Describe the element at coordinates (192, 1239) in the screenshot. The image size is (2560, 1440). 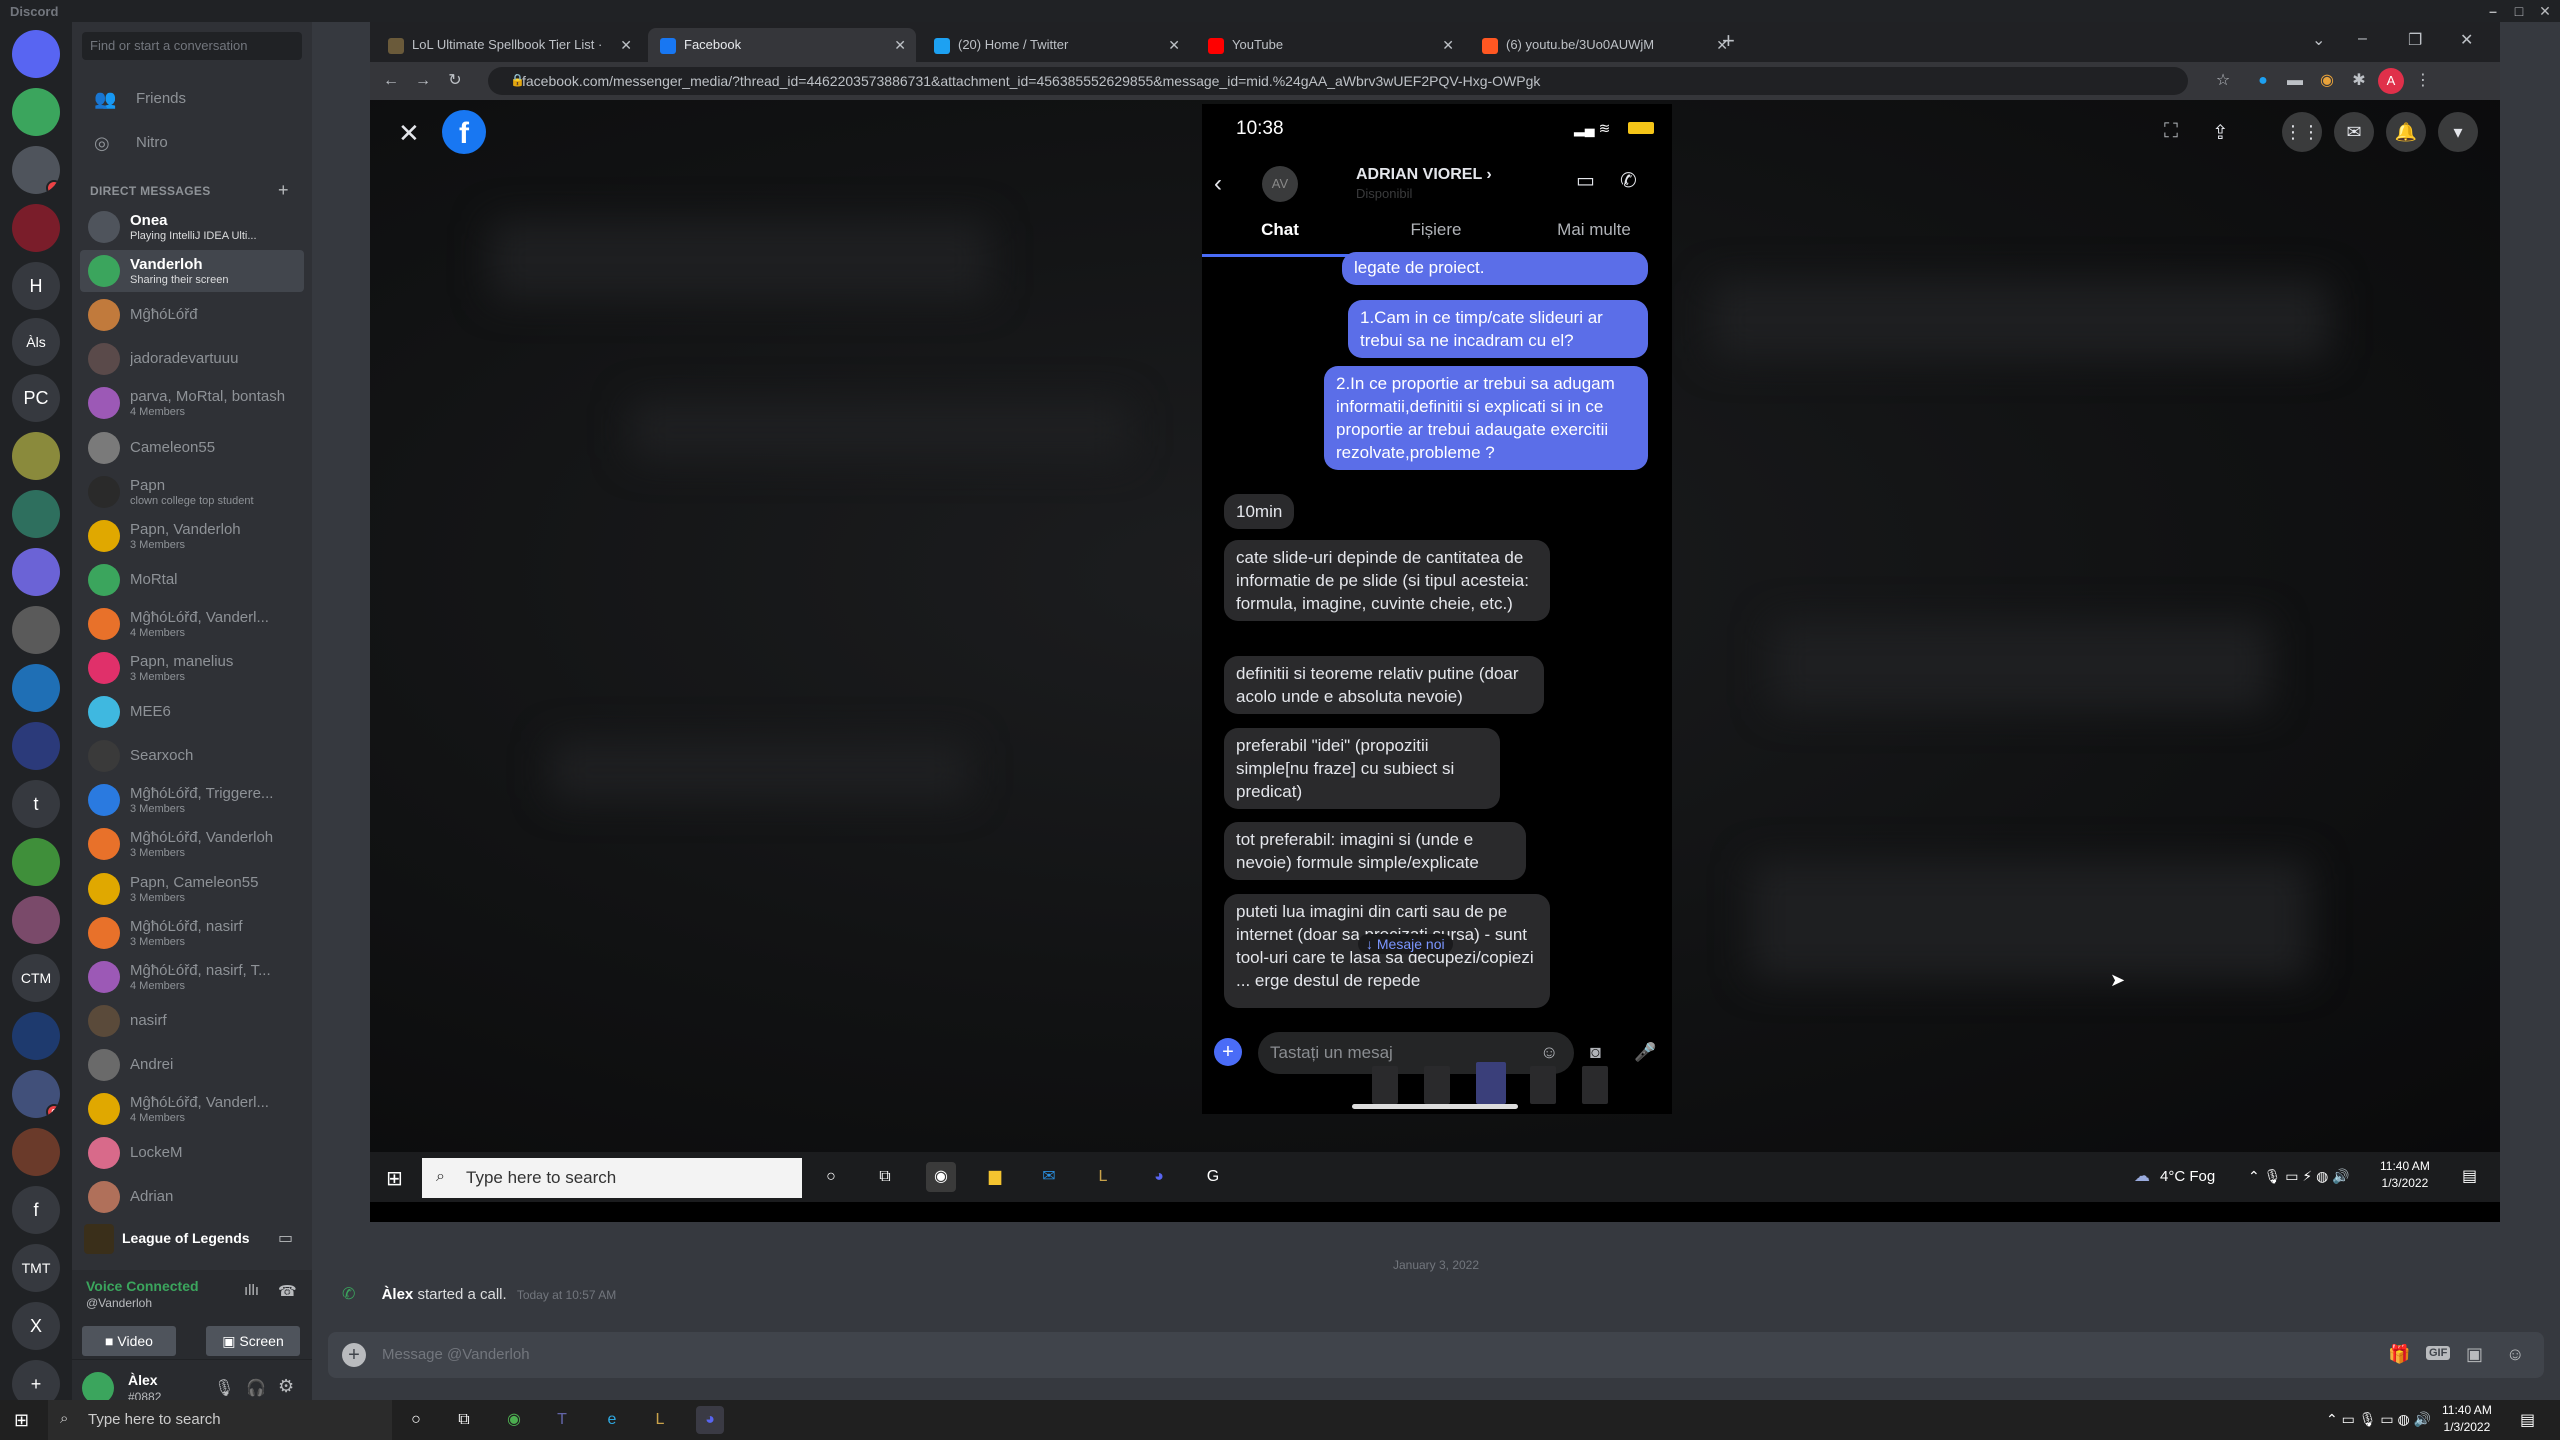
I see `activity-row: League of Legends ▭` at that location.